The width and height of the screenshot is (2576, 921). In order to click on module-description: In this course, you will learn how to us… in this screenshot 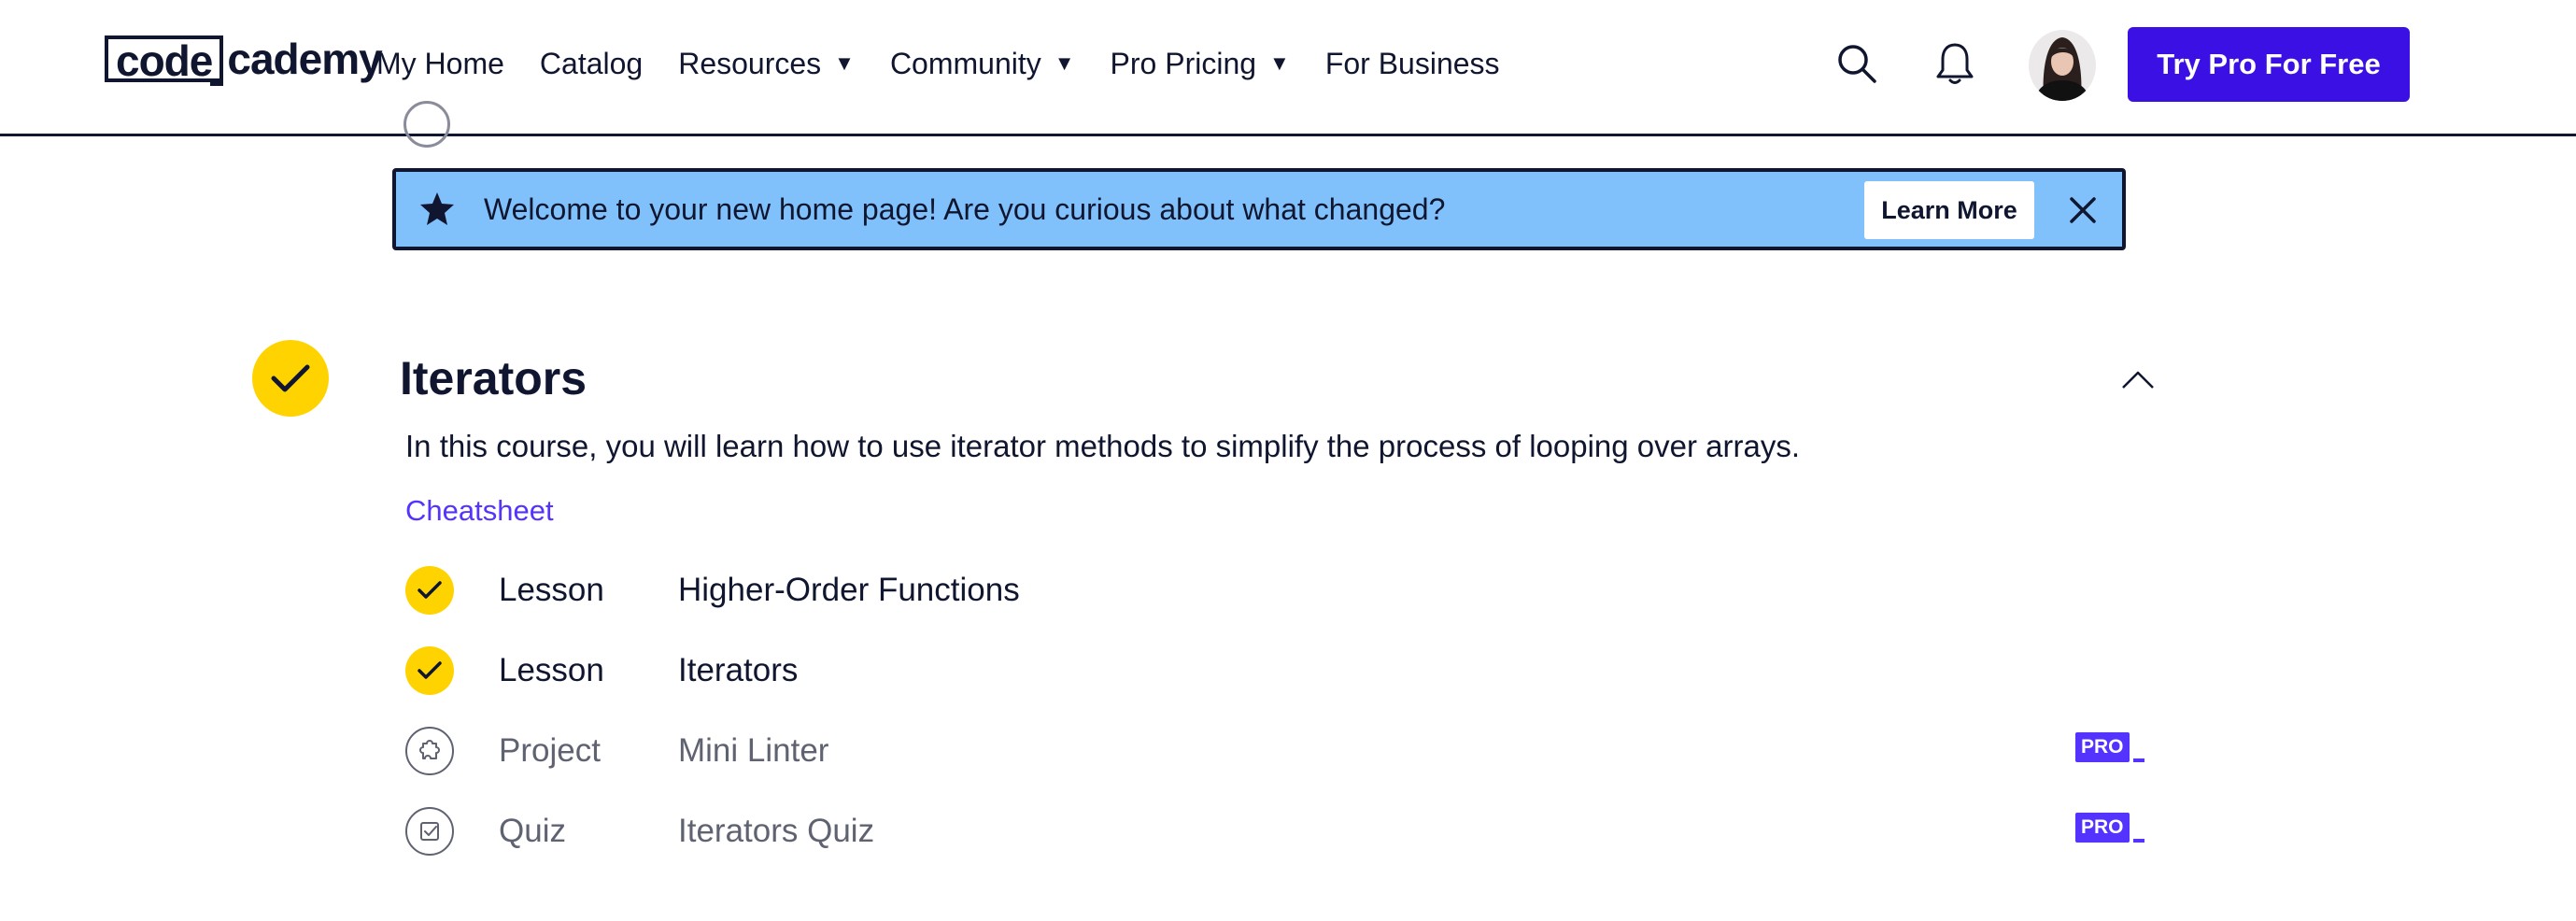, I will do `click(1103, 446)`.